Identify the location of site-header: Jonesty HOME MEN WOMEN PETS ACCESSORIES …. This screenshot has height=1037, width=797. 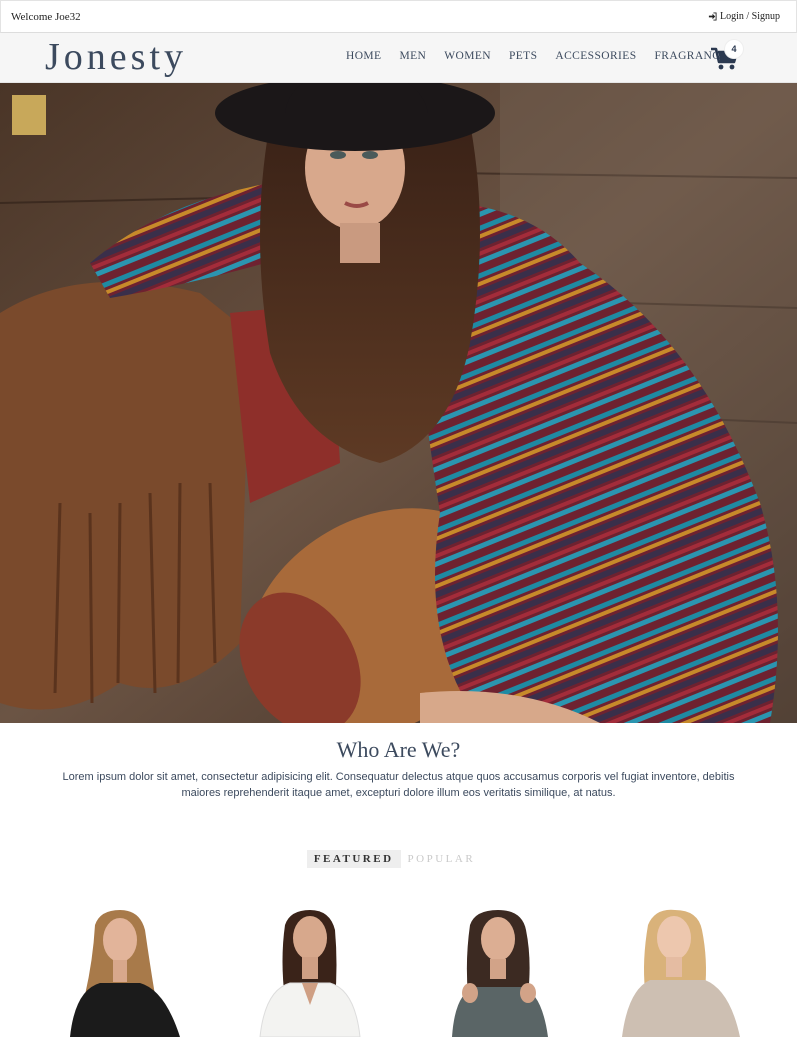
(398, 58).